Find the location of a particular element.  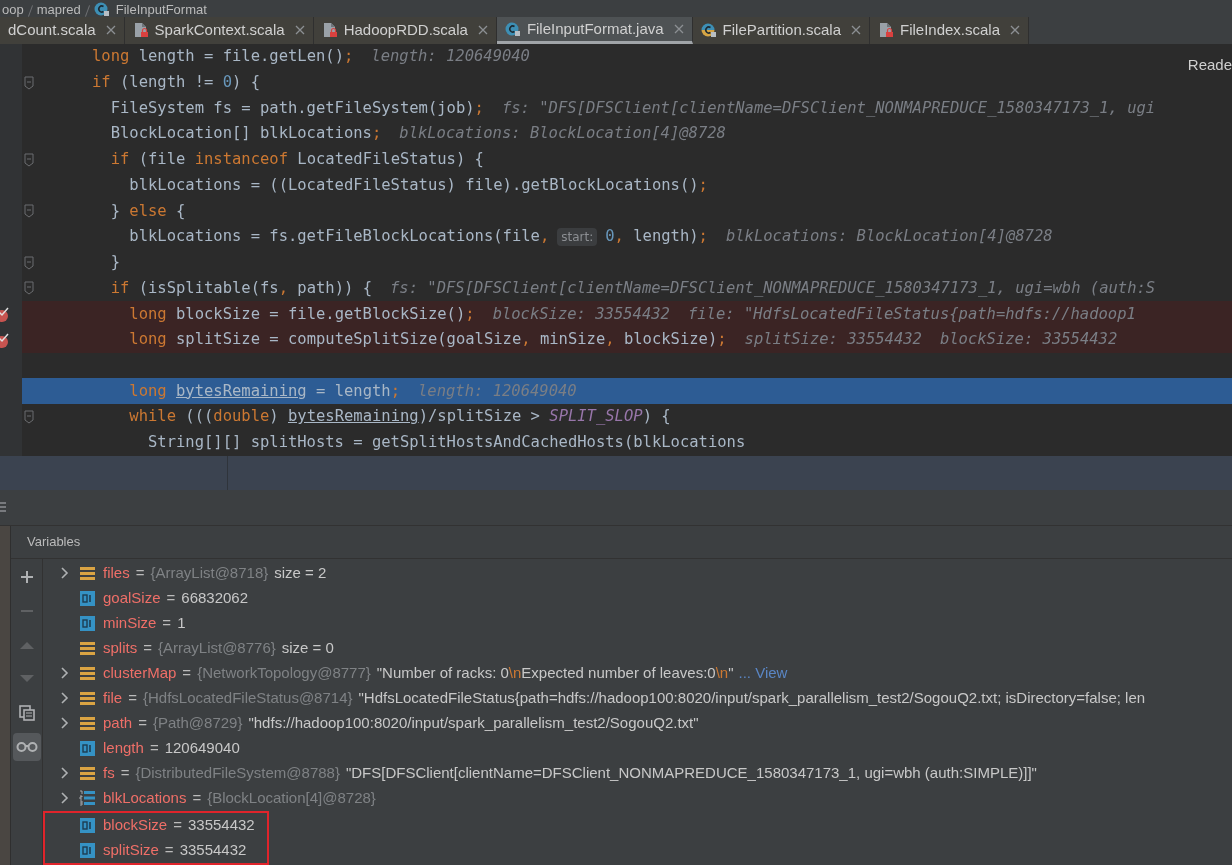

variable-name: minSize is located at coordinates (130, 623).